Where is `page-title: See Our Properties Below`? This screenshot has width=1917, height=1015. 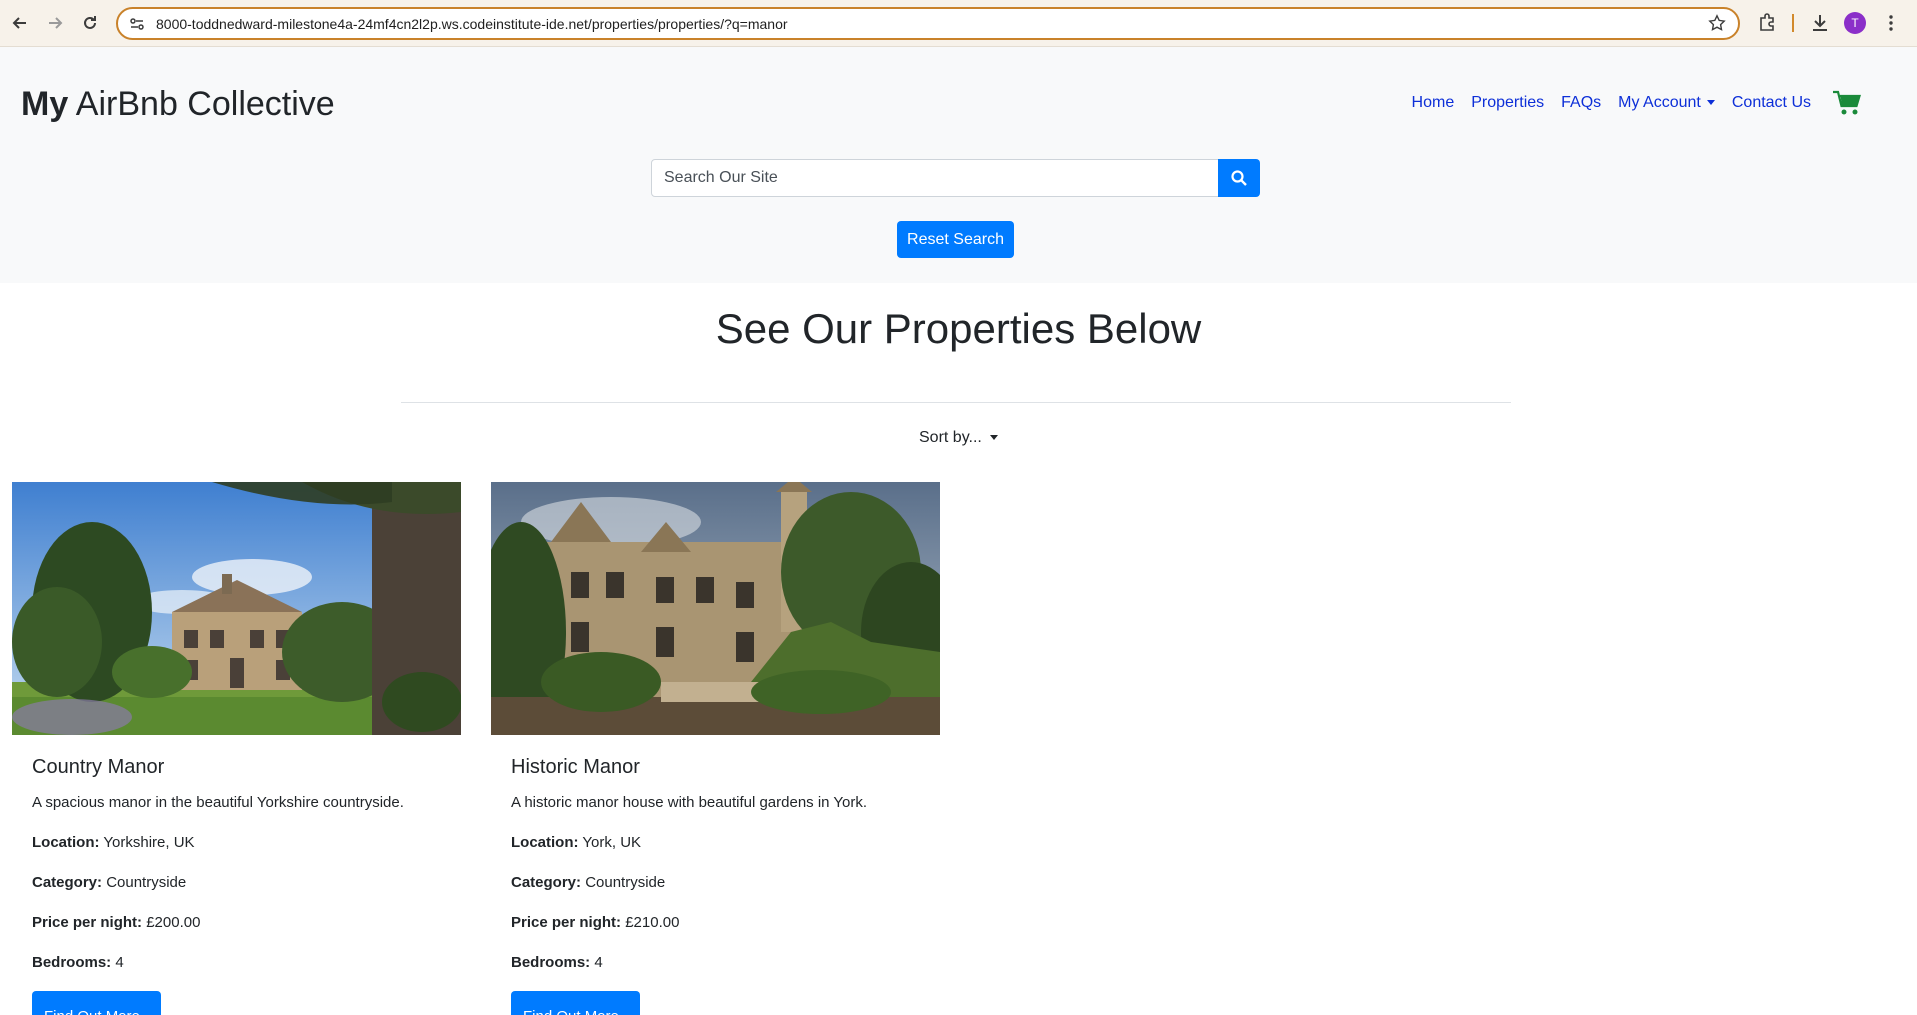
page-title: See Our Properties Below is located at coordinates (958, 328).